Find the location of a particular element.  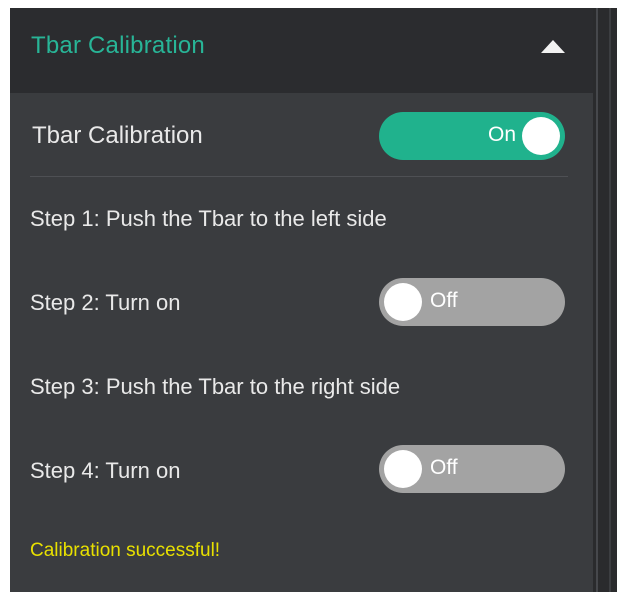

caret-up-icon is located at coordinates (553, 46).